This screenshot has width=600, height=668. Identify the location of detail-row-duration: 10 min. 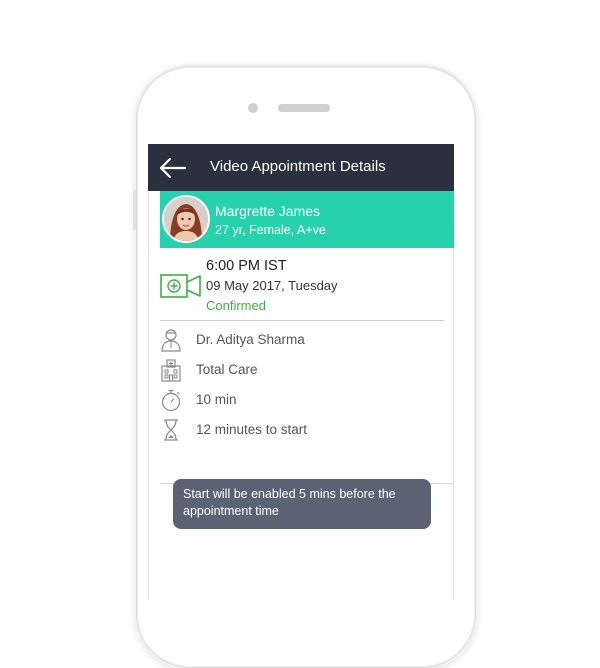
(302, 401).